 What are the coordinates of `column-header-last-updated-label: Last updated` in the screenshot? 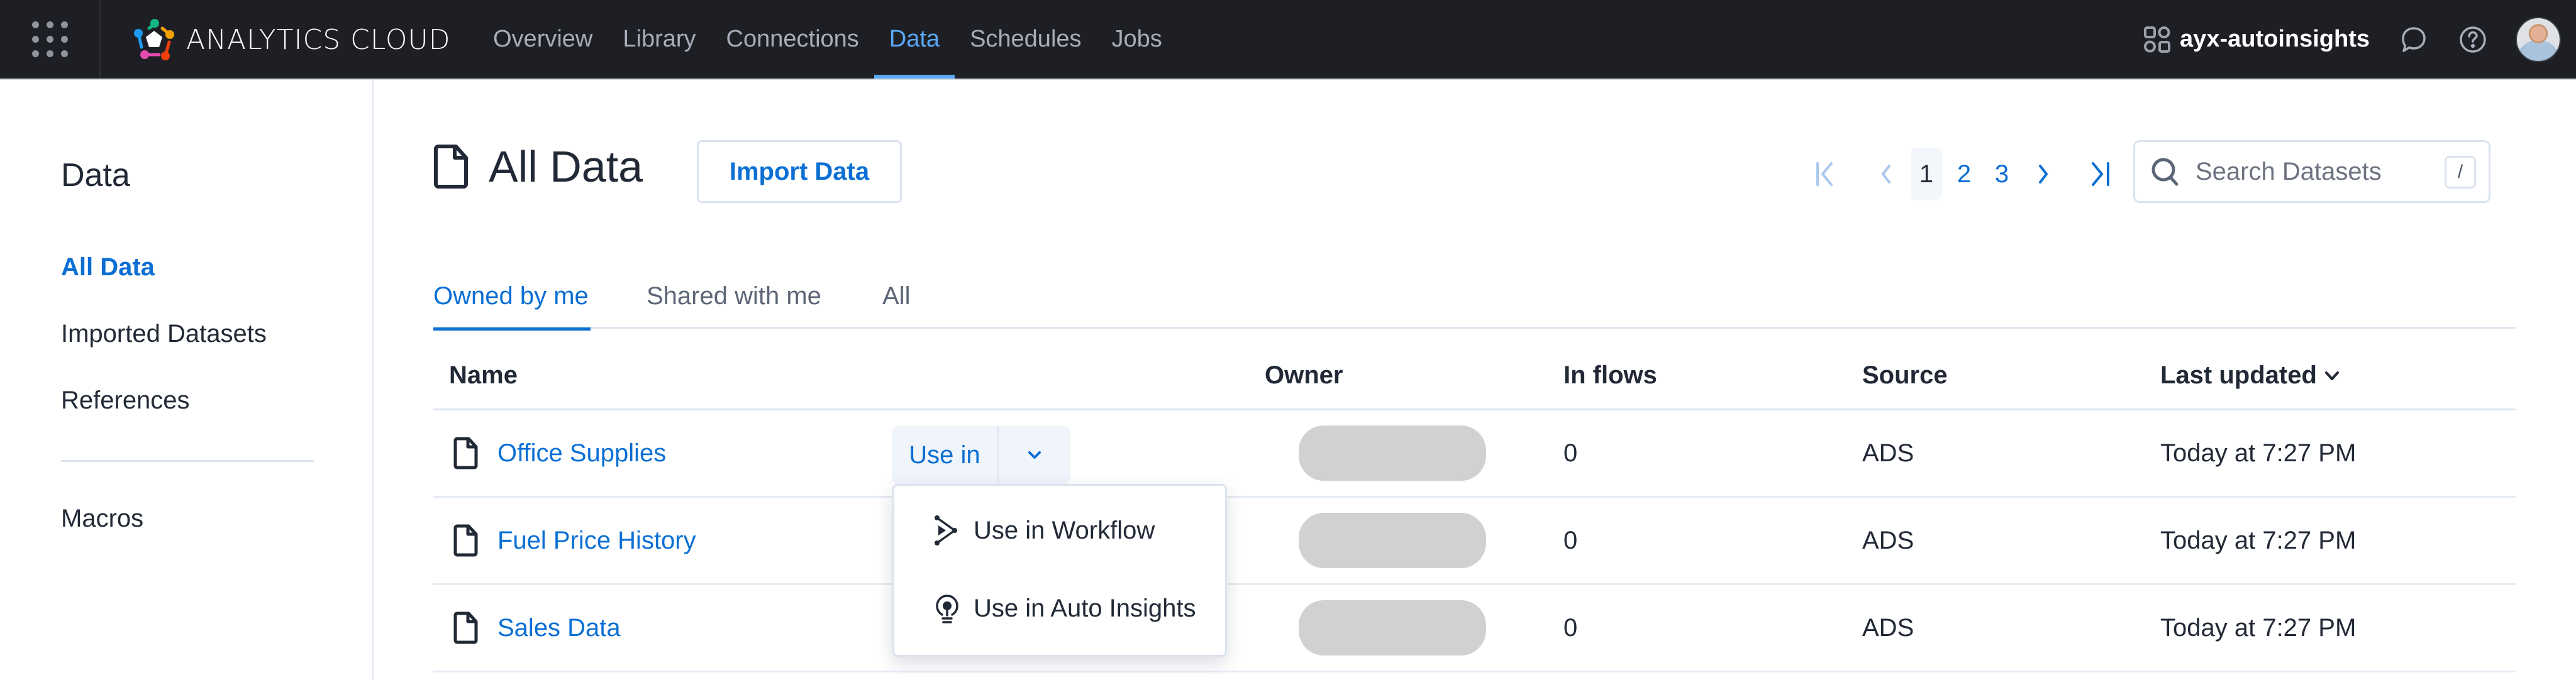 It's located at (2238, 375).